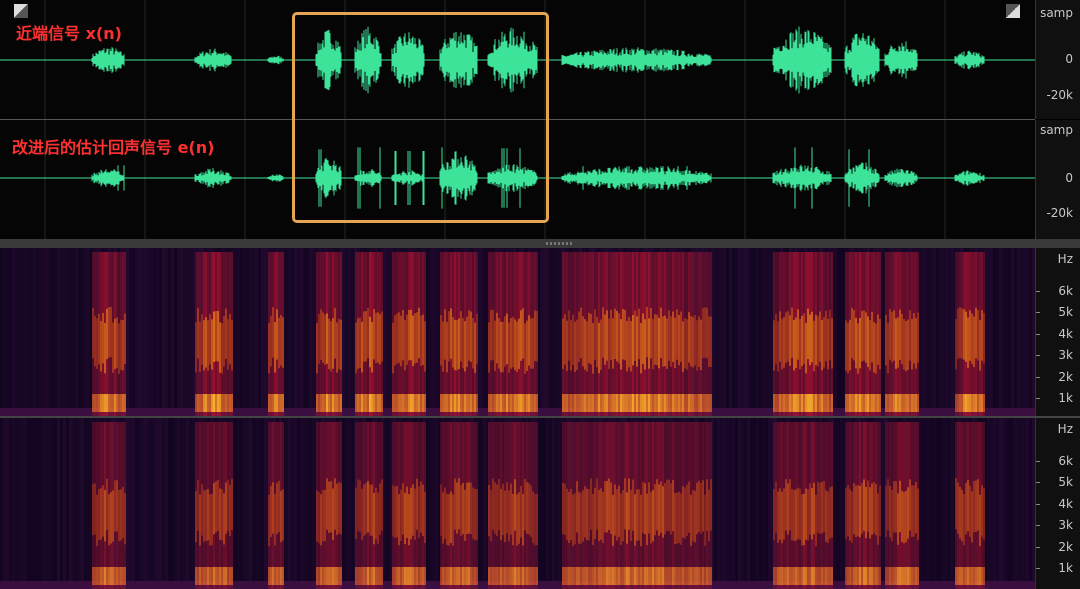 The height and width of the screenshot is (589, 1080). What do you see at coordinates (1057, 179) in the screenshot?
I see `amplitude-ruler-2: samp 0 -20k` at bounding box center [1057, 179].